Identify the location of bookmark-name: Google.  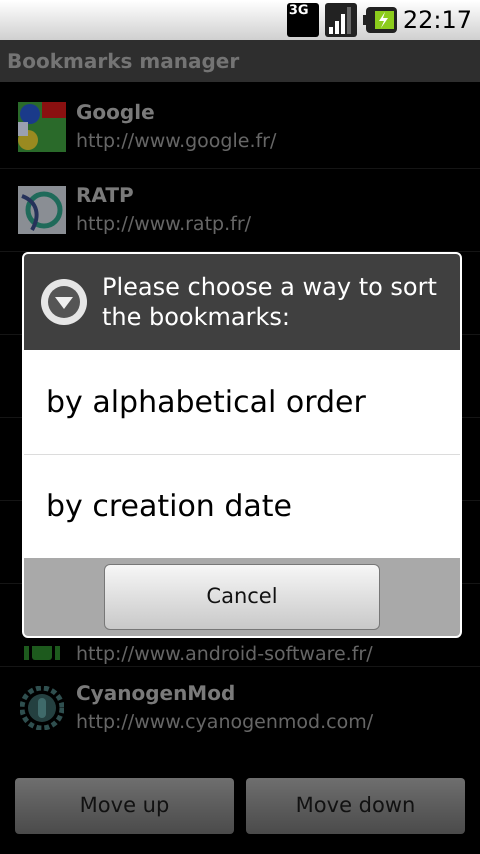
(176, 112).